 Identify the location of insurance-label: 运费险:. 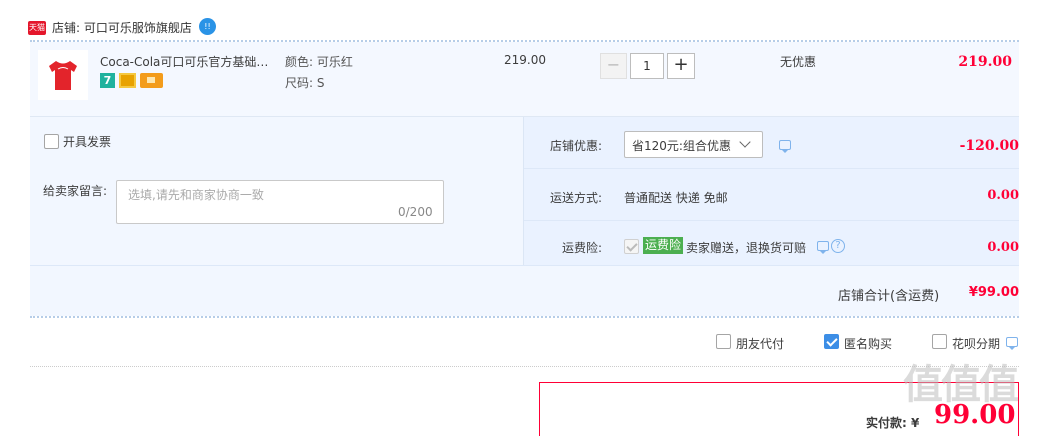
(581, 248).